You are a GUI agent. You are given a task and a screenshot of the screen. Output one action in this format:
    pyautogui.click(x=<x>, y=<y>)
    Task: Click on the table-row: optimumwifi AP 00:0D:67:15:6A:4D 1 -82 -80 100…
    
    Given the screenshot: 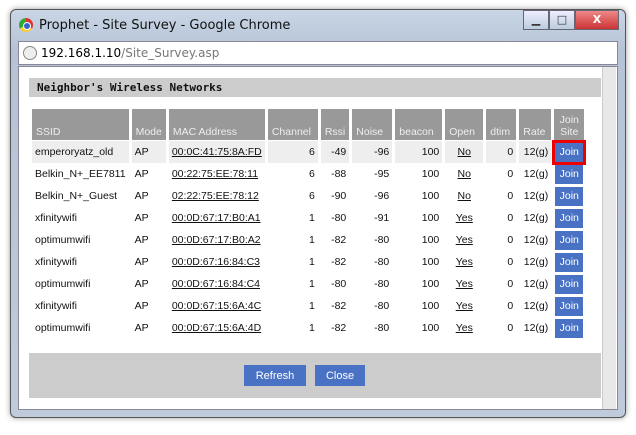 What is the action you would take?
    pyautogui.click(x=308, y=328)
    